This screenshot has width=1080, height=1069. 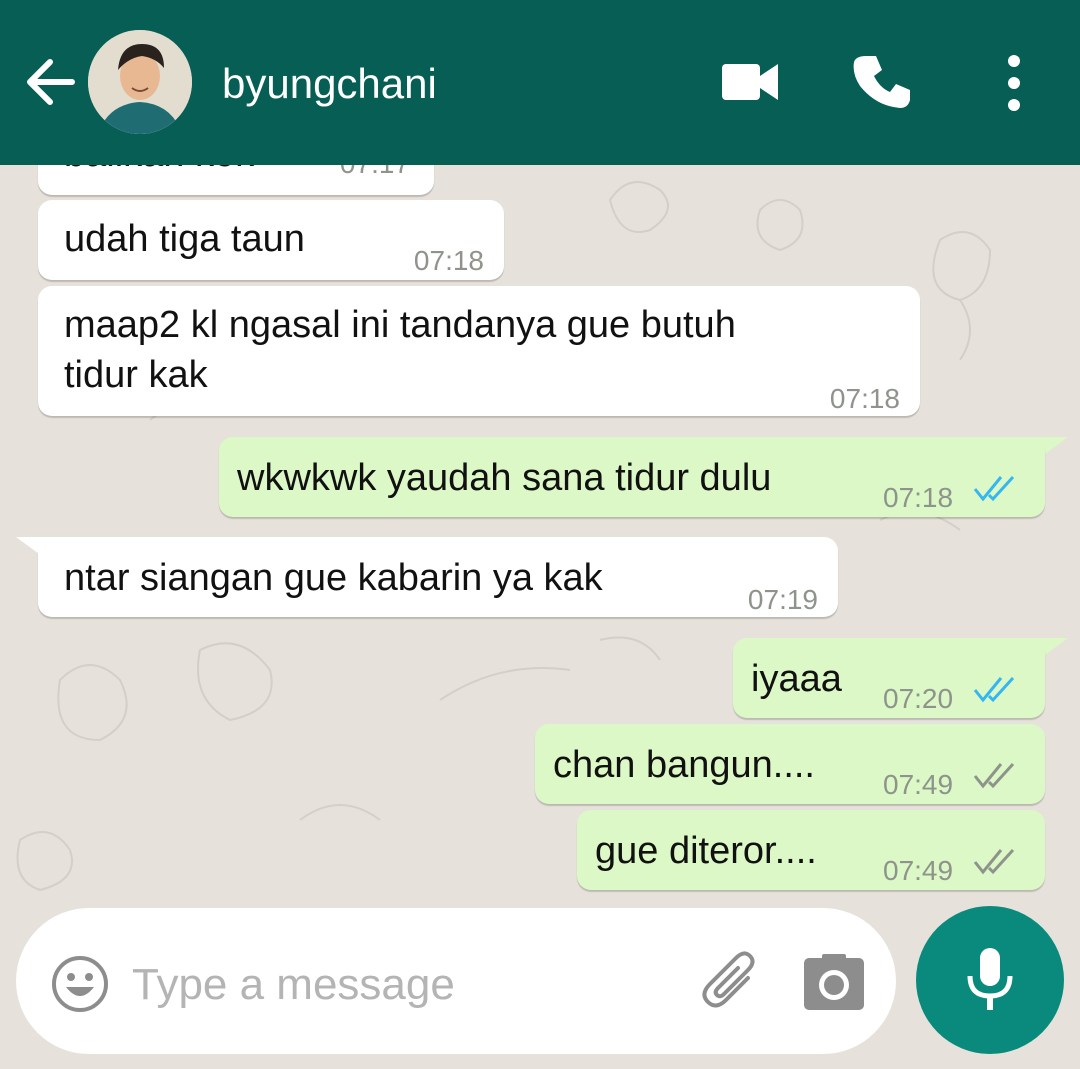 I want to click on more-vertical-icon, so click(x=1014, y=83).